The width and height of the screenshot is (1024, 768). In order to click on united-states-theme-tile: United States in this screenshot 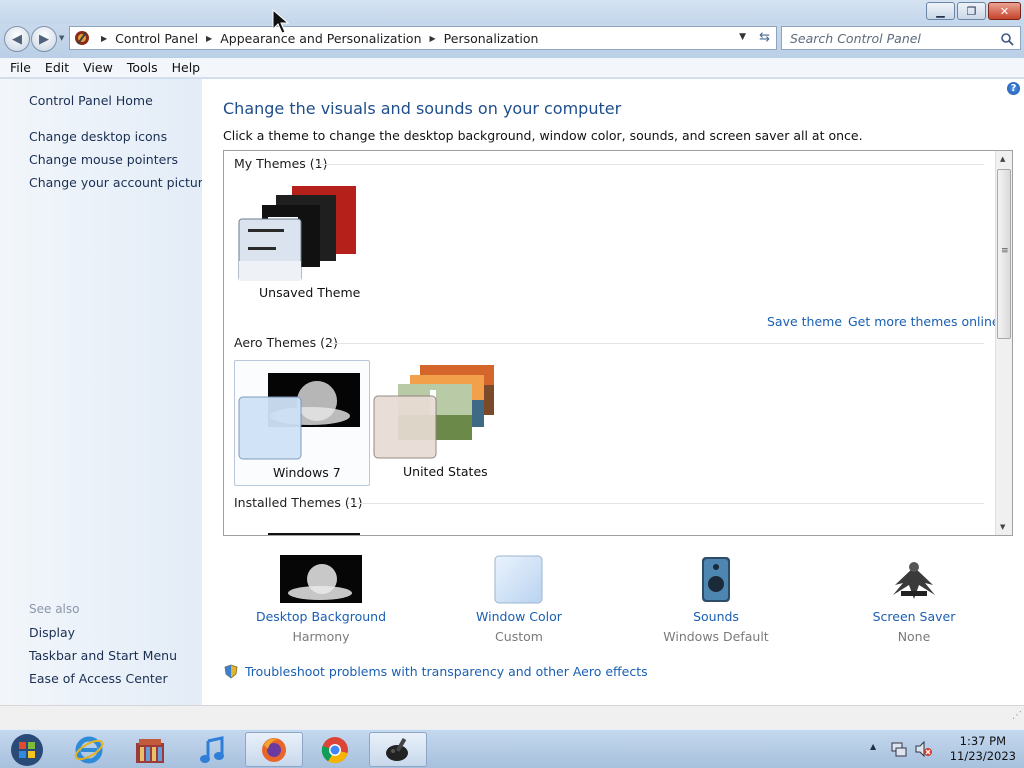, I will do `click(438, 423)`.